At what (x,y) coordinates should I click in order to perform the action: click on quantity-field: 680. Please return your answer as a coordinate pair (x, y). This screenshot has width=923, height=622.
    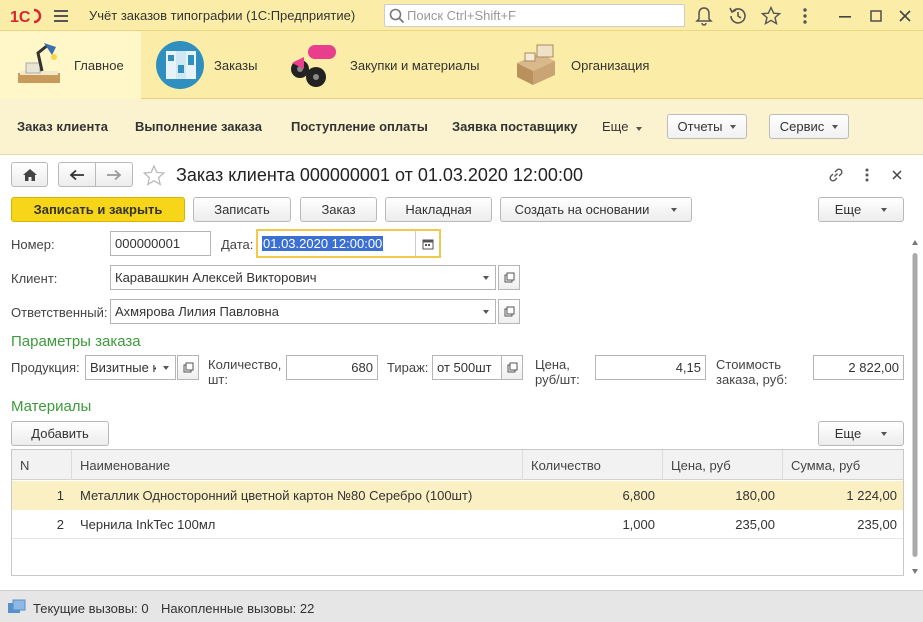
    Looking at the image, I should click on (332, 367).